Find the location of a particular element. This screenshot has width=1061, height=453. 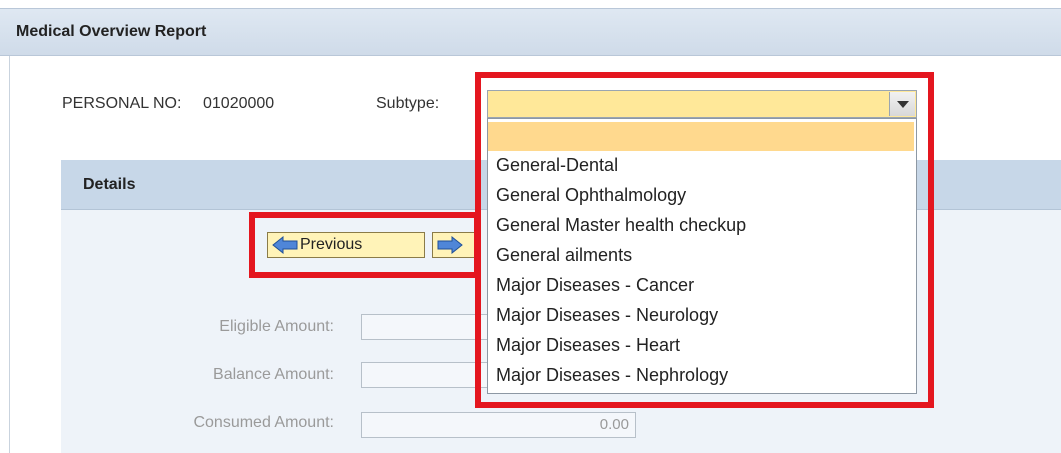

dropdown-option-blank-selected is located at coordinates (701, 136).